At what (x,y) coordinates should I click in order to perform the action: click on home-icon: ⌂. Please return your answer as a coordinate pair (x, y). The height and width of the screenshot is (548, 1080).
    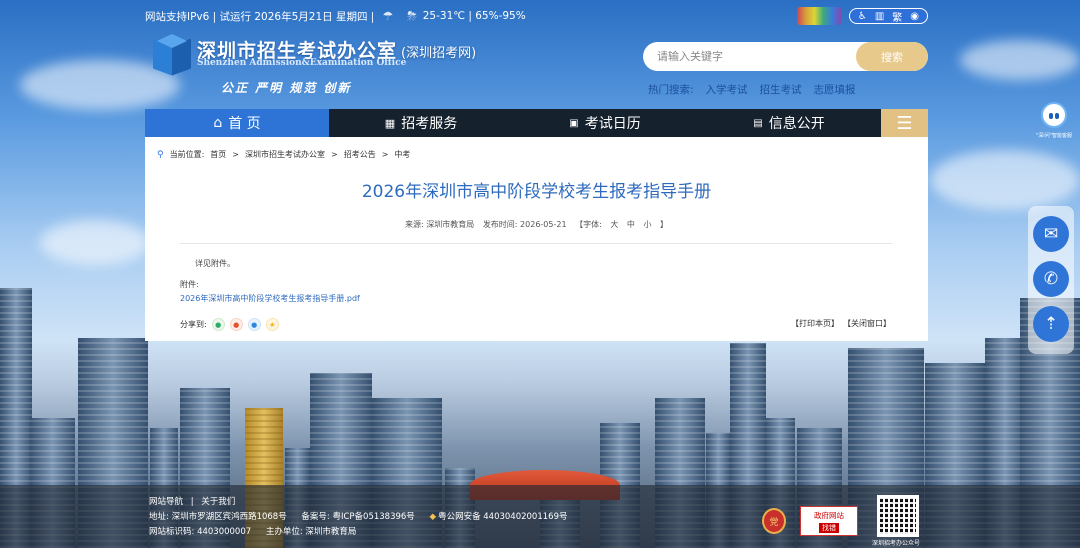
    Looking at the image, I should click on (218, 123).